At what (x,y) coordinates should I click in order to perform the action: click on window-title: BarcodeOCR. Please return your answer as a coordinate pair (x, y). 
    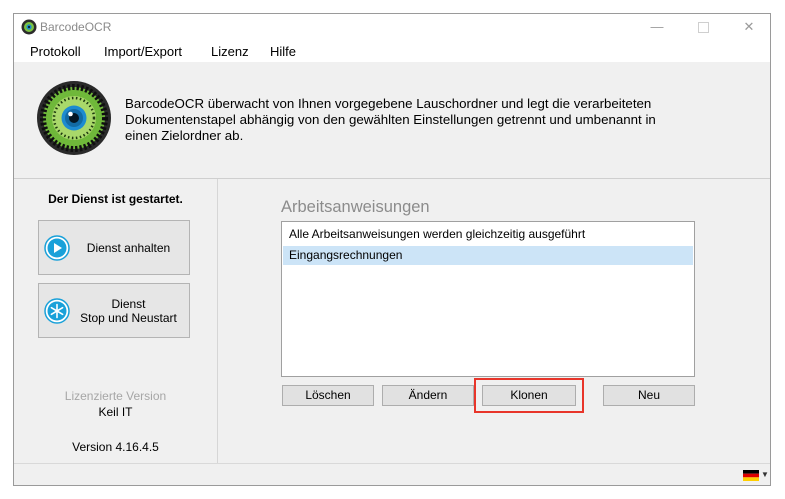
    Looking at the image, I should click on (76, 27).